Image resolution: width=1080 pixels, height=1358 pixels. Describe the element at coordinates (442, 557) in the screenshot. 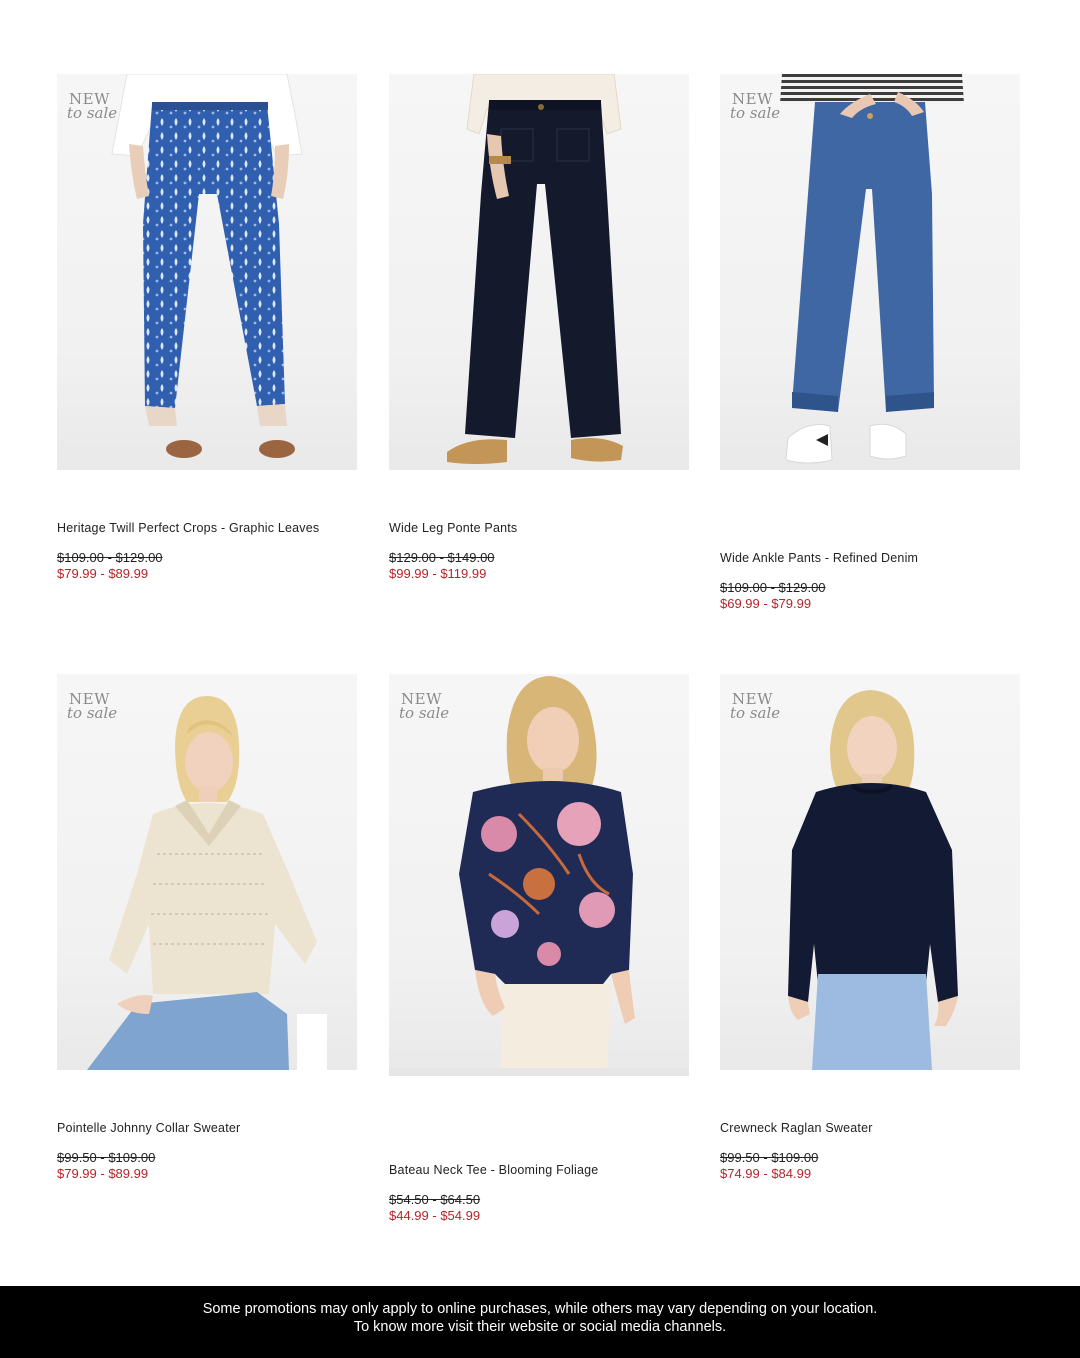

I see `original-price: $129.00 - $149.00` at that location.